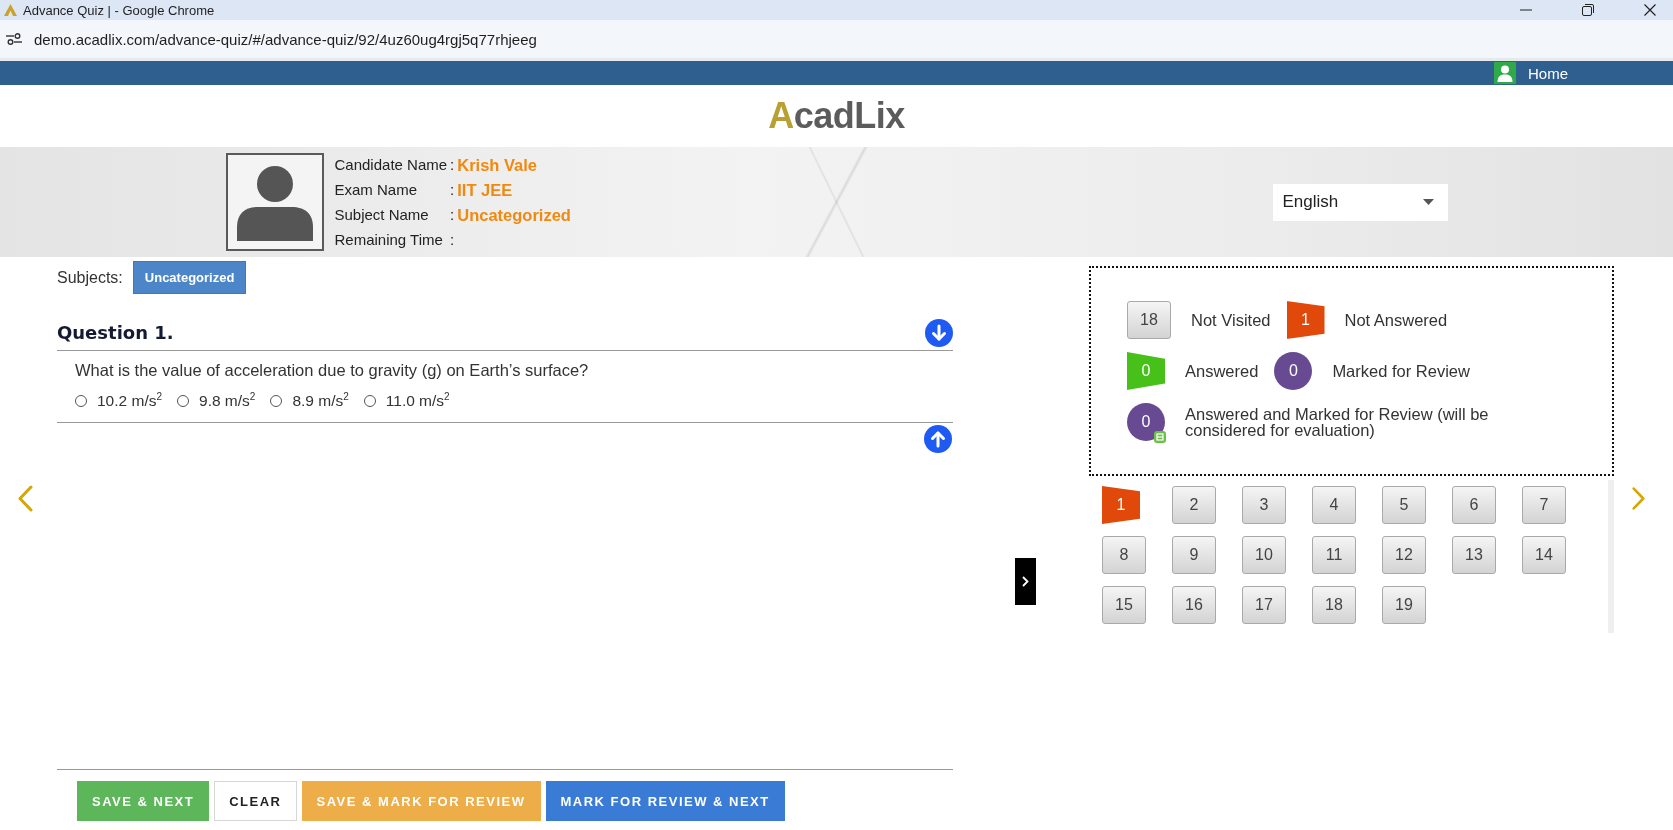 This screenshot has width=1673, height=830. I want to click on triangle-logo-icon, so click(10, 10).